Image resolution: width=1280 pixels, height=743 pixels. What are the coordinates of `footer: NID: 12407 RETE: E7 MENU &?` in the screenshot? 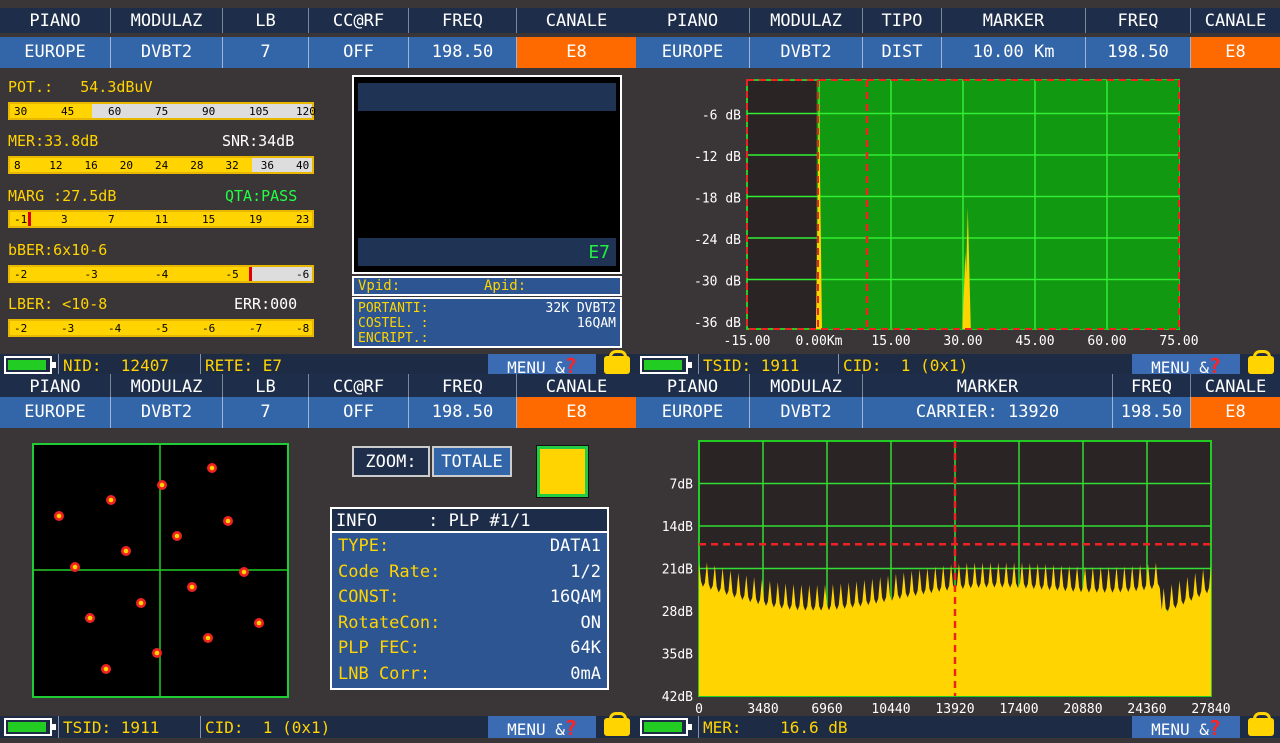 It's located at (318, 362).